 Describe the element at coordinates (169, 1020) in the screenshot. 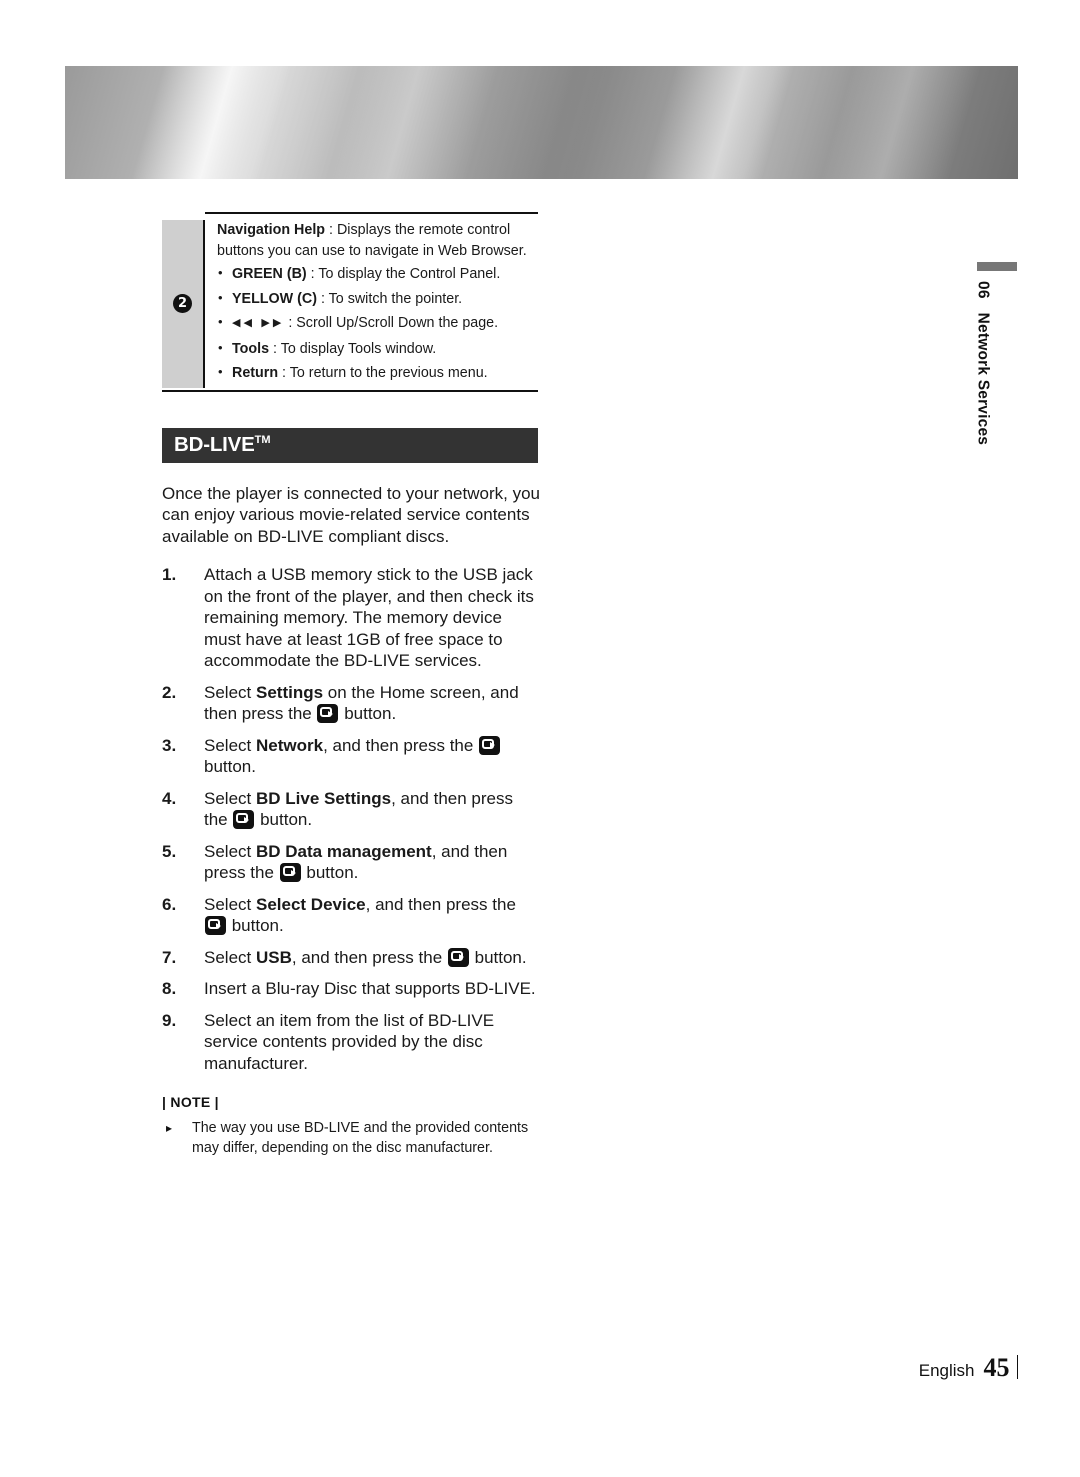

I see `step-number: 9.` at that location.